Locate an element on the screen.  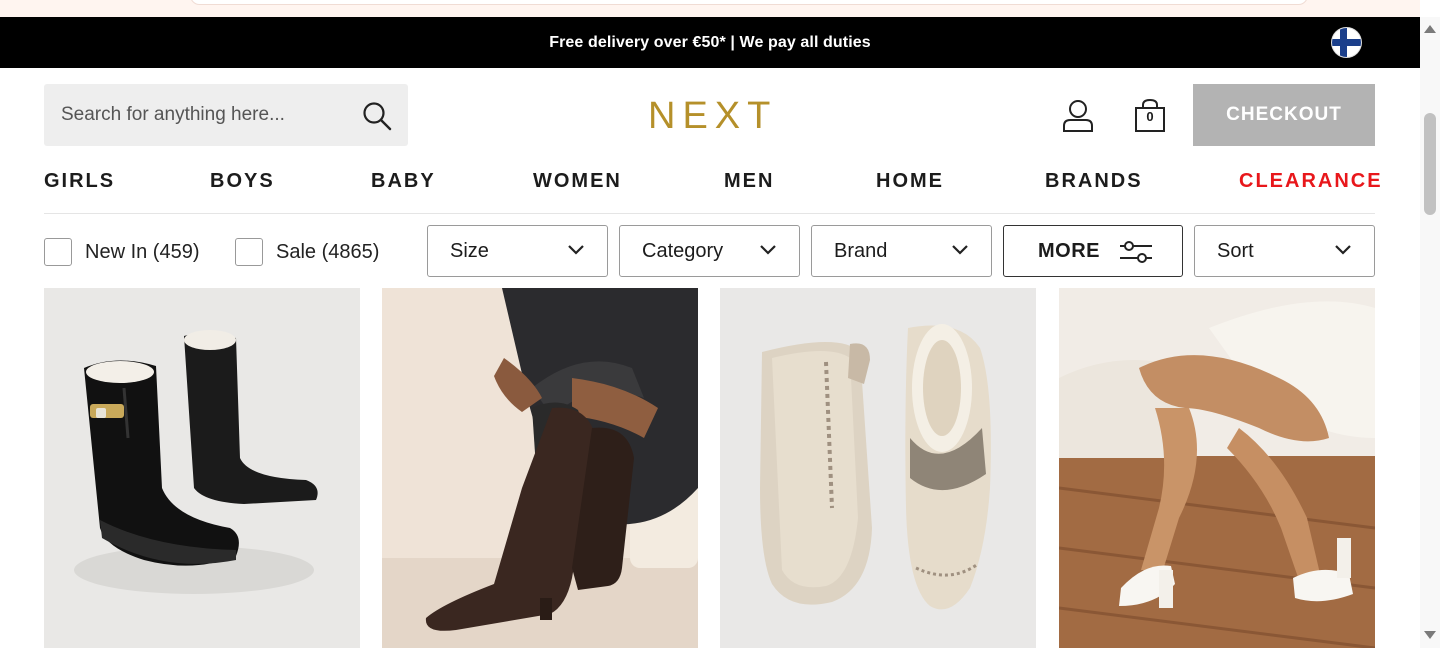
brand-label: Brand is located at coordinates (861, 250).